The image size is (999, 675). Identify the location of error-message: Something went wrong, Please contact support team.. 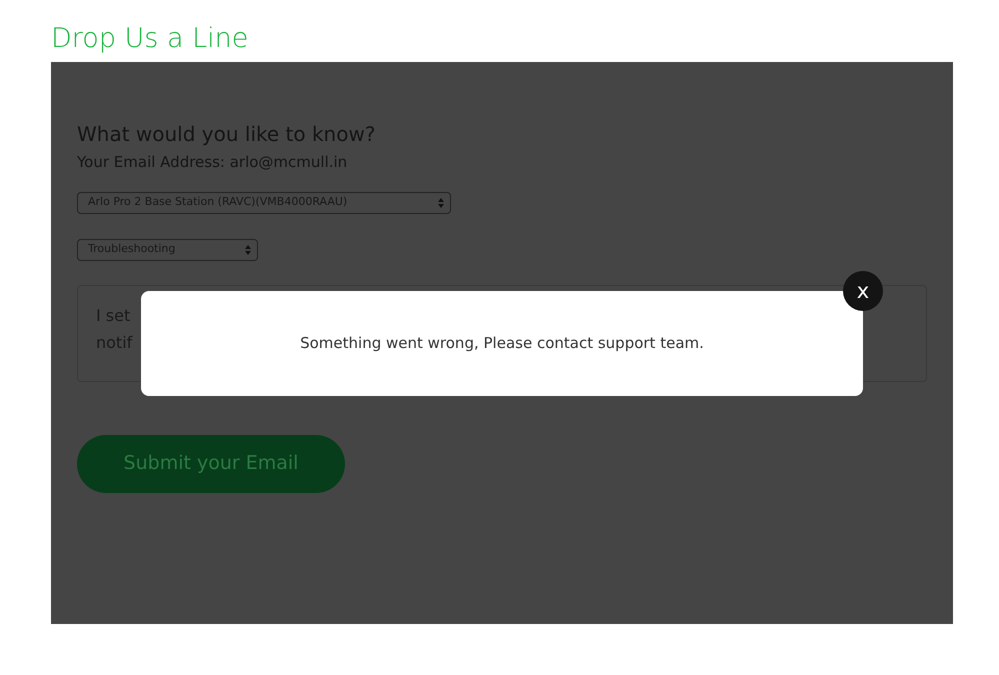
(502, 343).